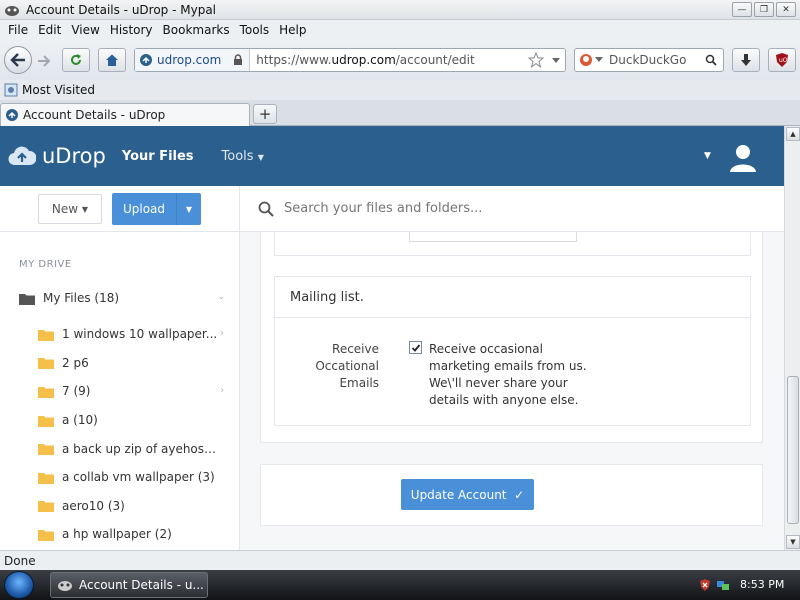 This screenshot has width=800, height=600. Describe the element at coordinates (121, 9) in the screenshot. I see `window-title: Account Details - uDrop - Mypal` at that location.